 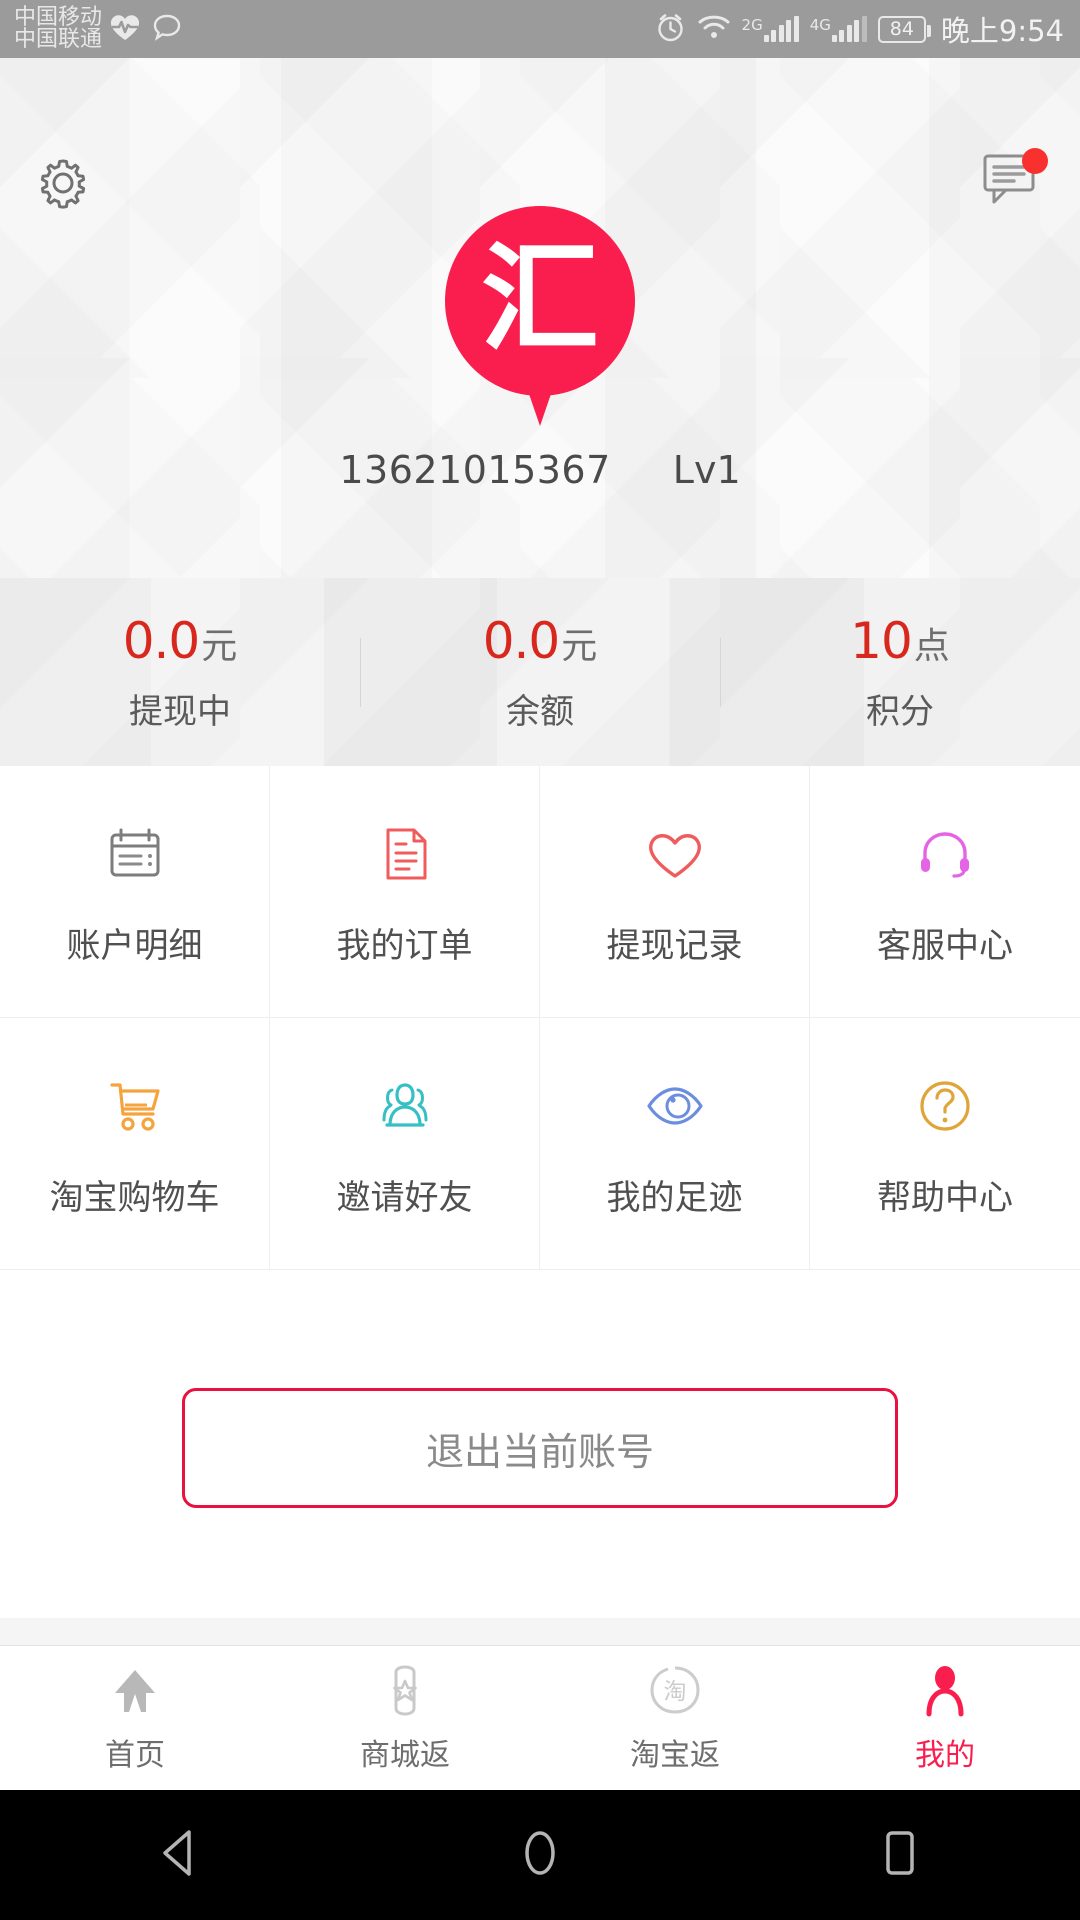 I want to click on avatar: 汇, so click(x=540, y=317).